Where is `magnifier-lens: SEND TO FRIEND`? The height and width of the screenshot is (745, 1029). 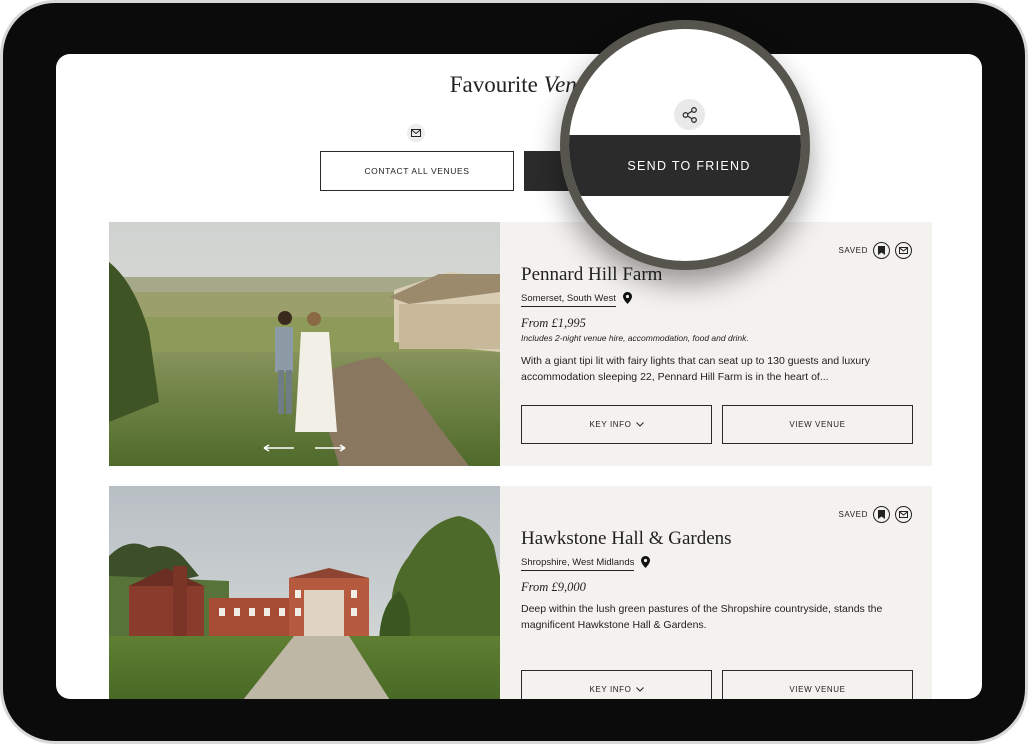
magnifier-lens: SEND TO FRIEND is located at coordinates (685, 145).